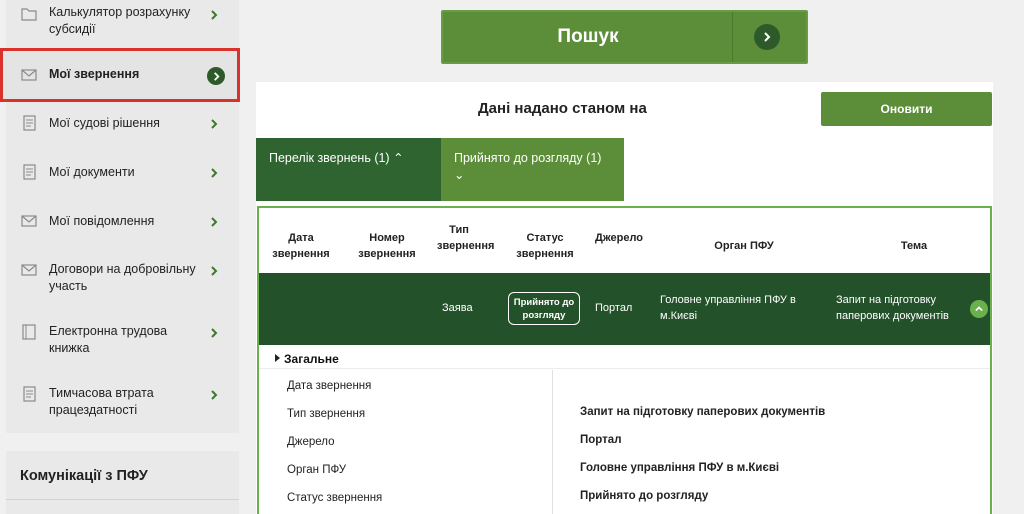  I want to click on refresh-button: Оновити, so click(906, 109).